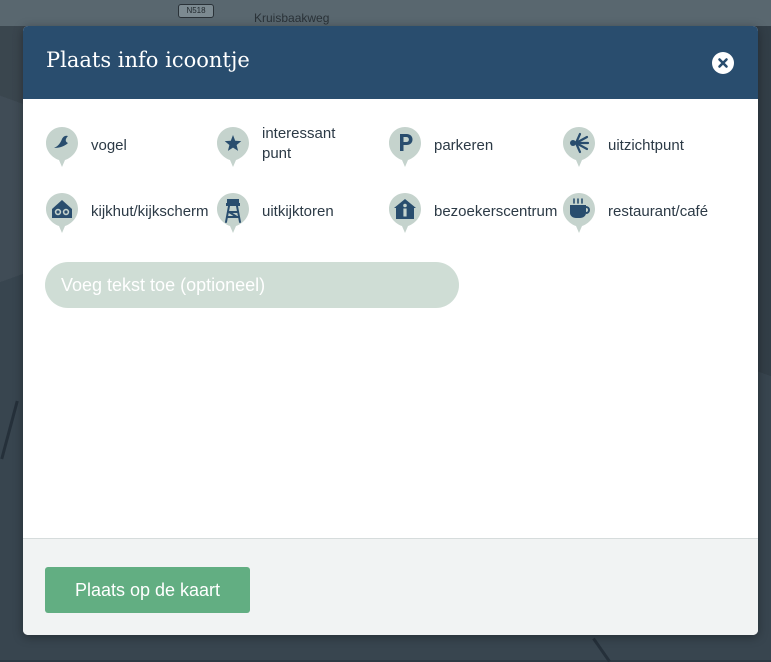  I want to click on icon-option-point-of-interest: interessant punt, so click(299, 147).